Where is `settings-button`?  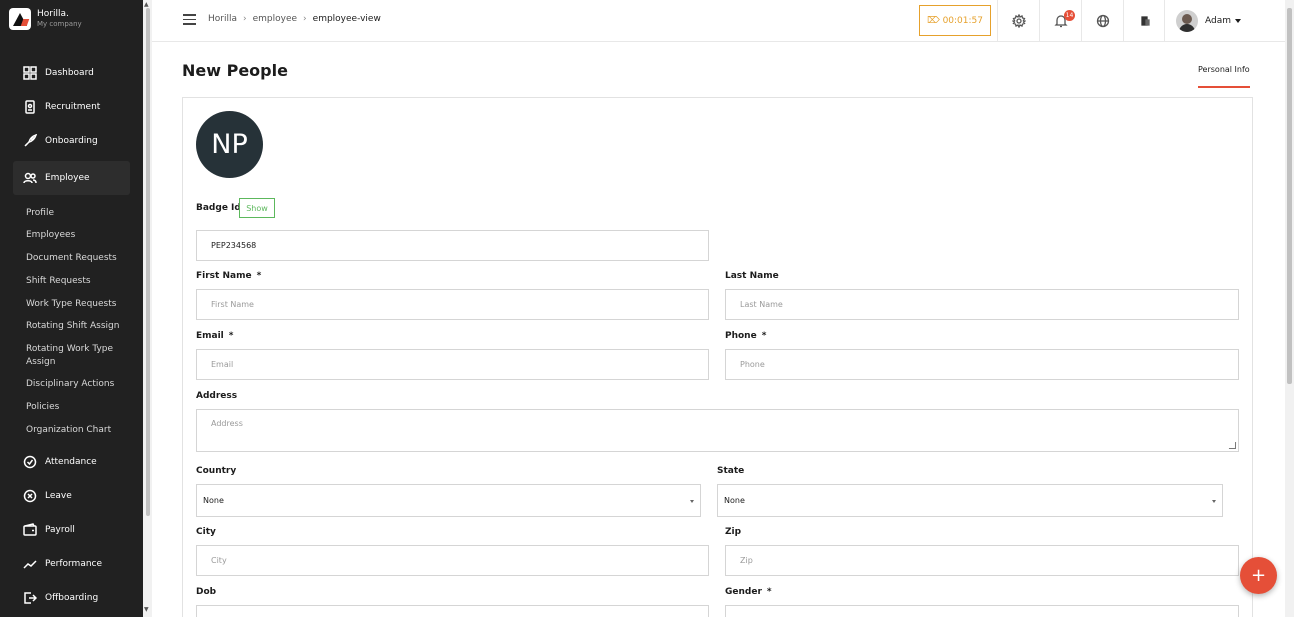
settings-button is located at coordinates (1018, 21).